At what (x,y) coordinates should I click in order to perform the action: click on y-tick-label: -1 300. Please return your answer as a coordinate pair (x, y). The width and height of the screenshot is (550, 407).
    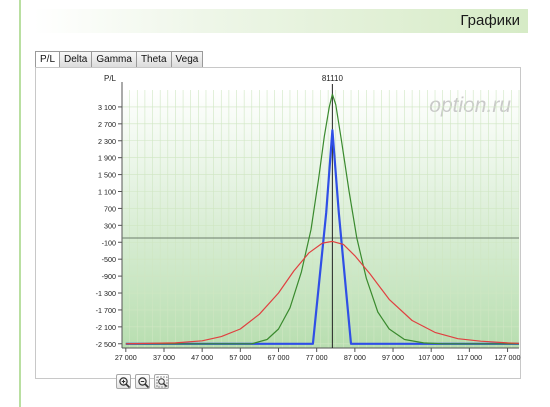
    Looking at the image, I should click on (106, 293).